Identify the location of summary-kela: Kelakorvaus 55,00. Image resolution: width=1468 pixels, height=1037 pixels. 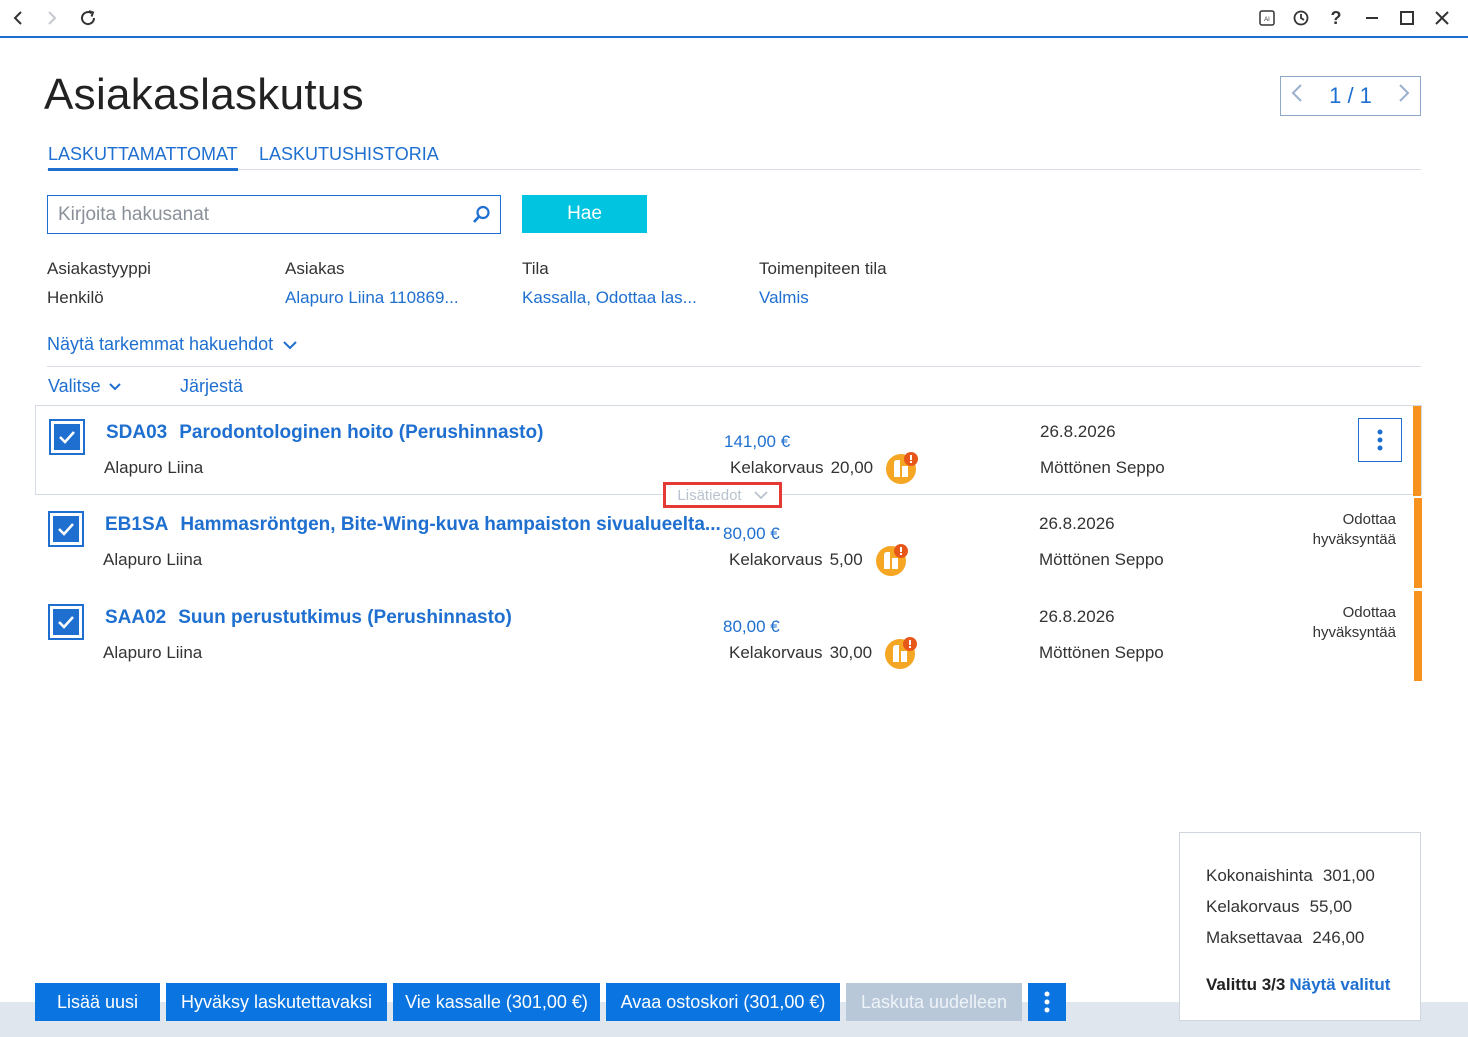
(1279, 907).